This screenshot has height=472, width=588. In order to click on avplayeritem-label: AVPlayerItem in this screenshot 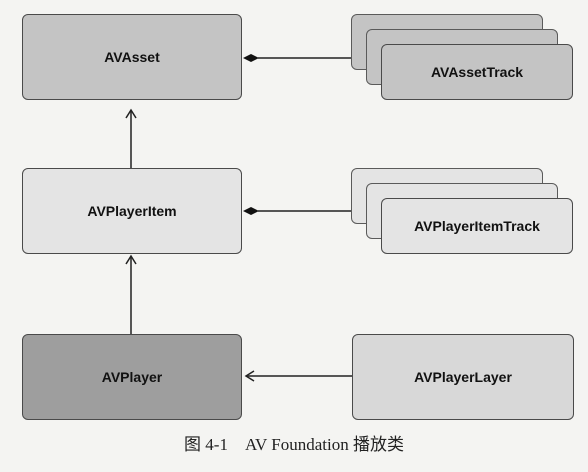, I will do `click(132, 211)`.